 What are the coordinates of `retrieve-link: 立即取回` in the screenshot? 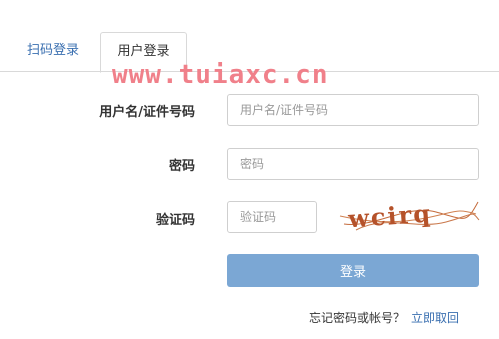 It's located at (435, 318).